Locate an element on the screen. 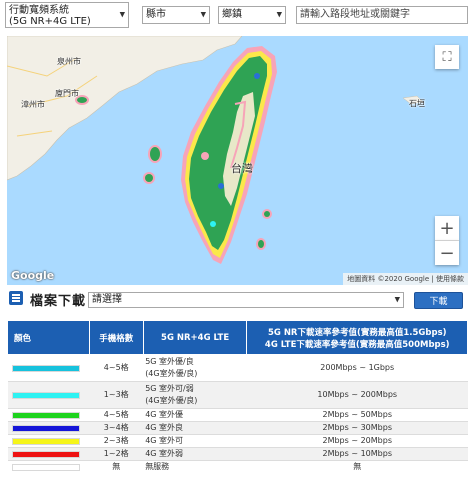 The width and height of the screenshot is (474, 487). legend-row: 4~5格 5G 室外優/良 (4G室外優/良) 200Mbps ~ 1Gbps is located at coordinates (237, 368).